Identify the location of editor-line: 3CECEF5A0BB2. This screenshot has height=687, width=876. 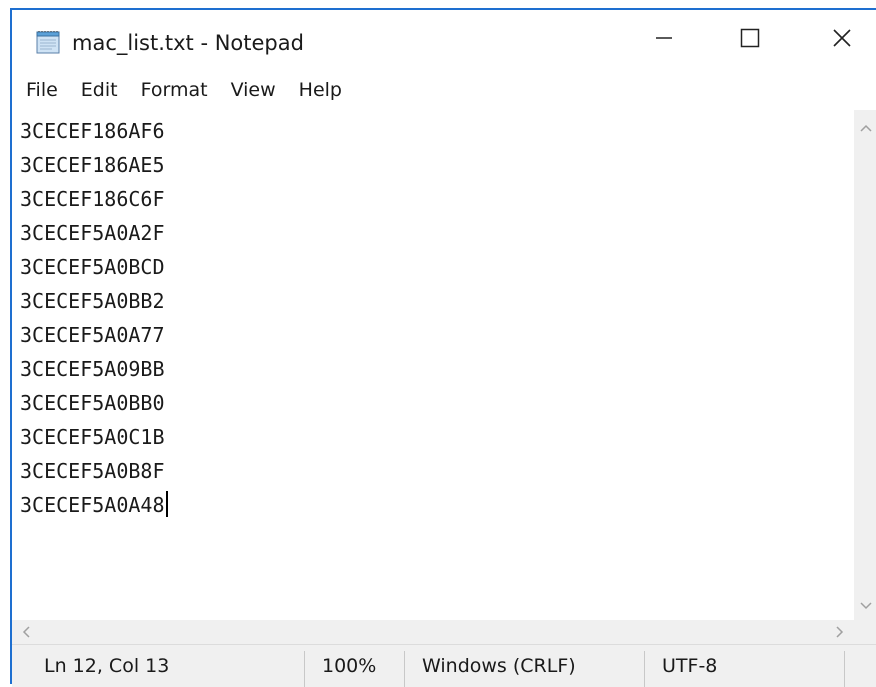
(92, 301).